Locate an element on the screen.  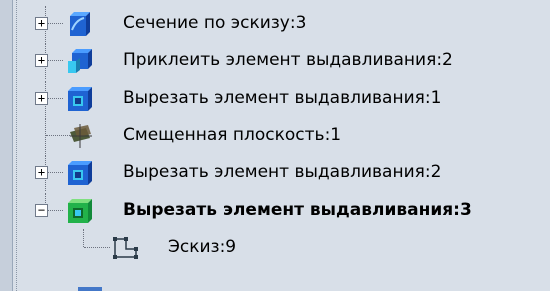
tree-node-label: Приклеить элемент выдавливания:2 is located at coordinates (288, 60).